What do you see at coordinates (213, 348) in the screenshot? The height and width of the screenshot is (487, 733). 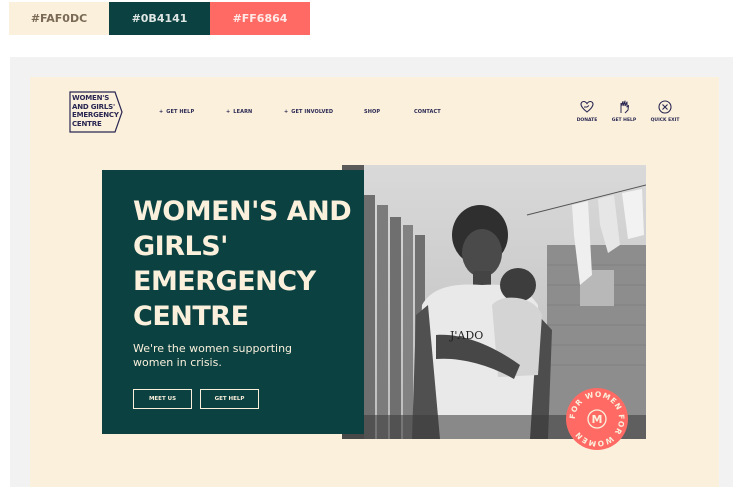 I see `hero-subtitle-line: We're the women supporting` at bounding box center [213, 348].